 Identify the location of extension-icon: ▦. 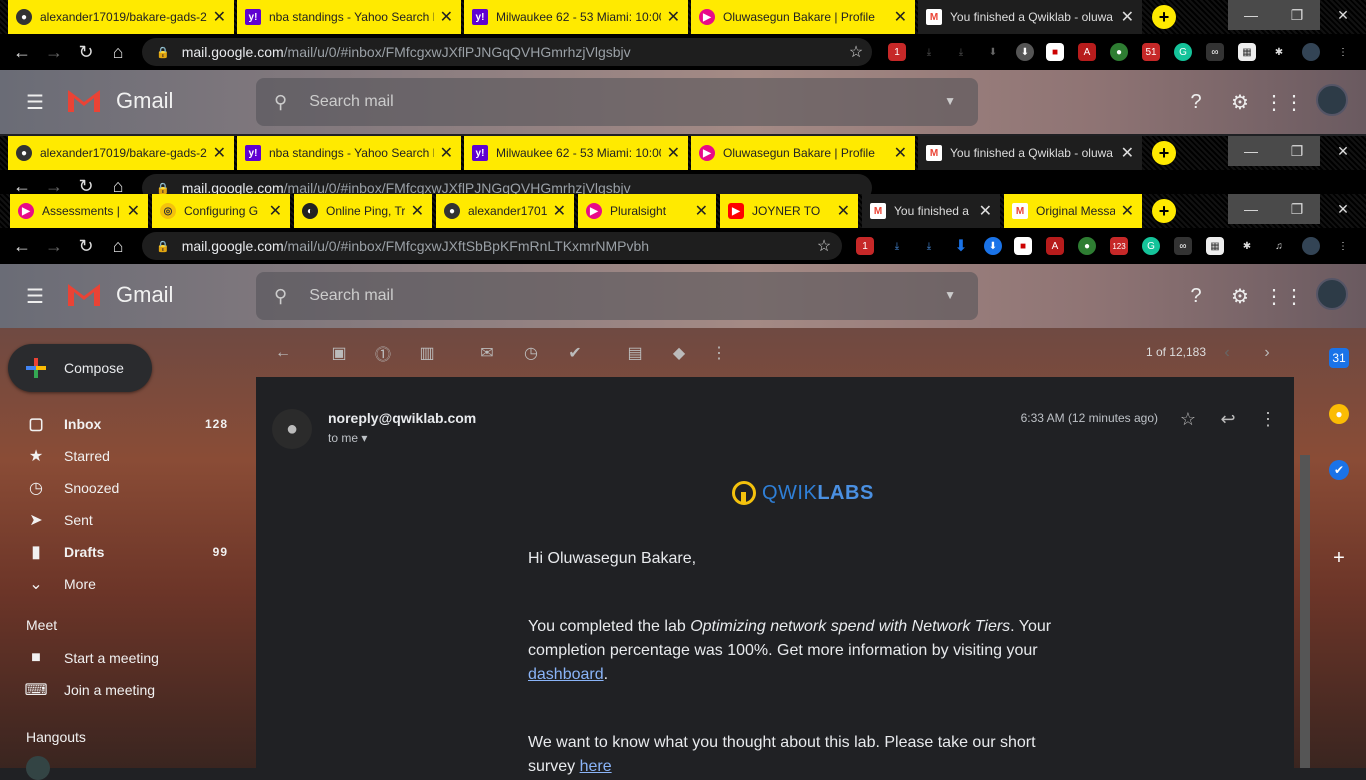
(1247, 52).